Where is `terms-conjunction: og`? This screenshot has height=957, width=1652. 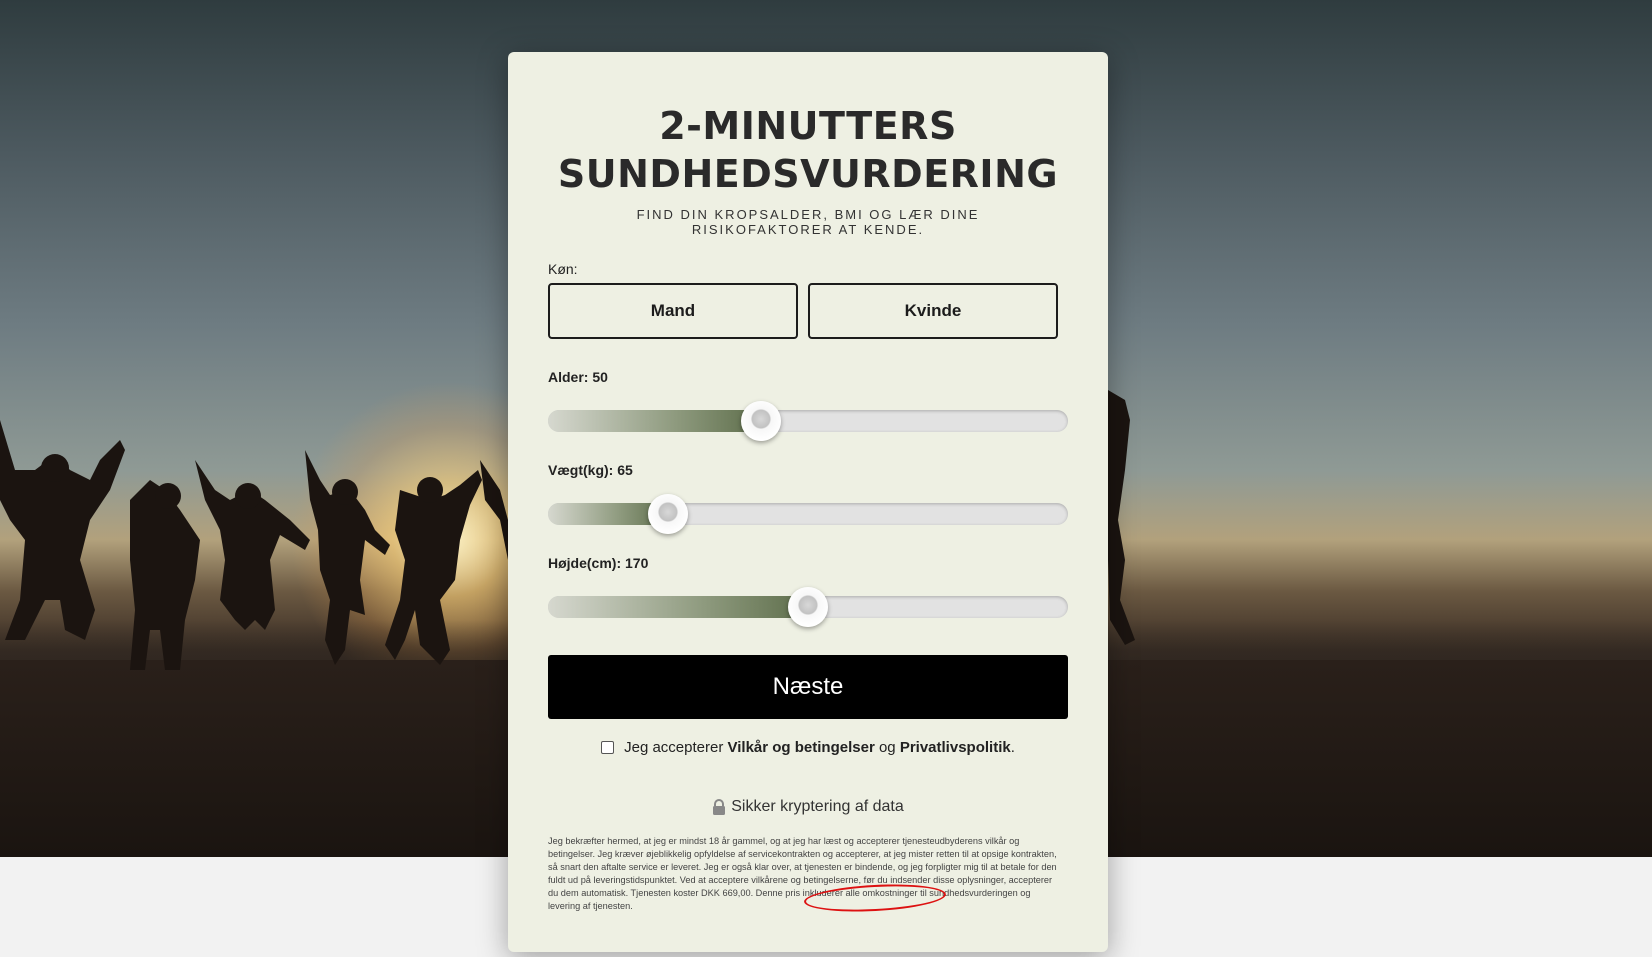 terms-conjunction: og is located at coordinates (887, 747).